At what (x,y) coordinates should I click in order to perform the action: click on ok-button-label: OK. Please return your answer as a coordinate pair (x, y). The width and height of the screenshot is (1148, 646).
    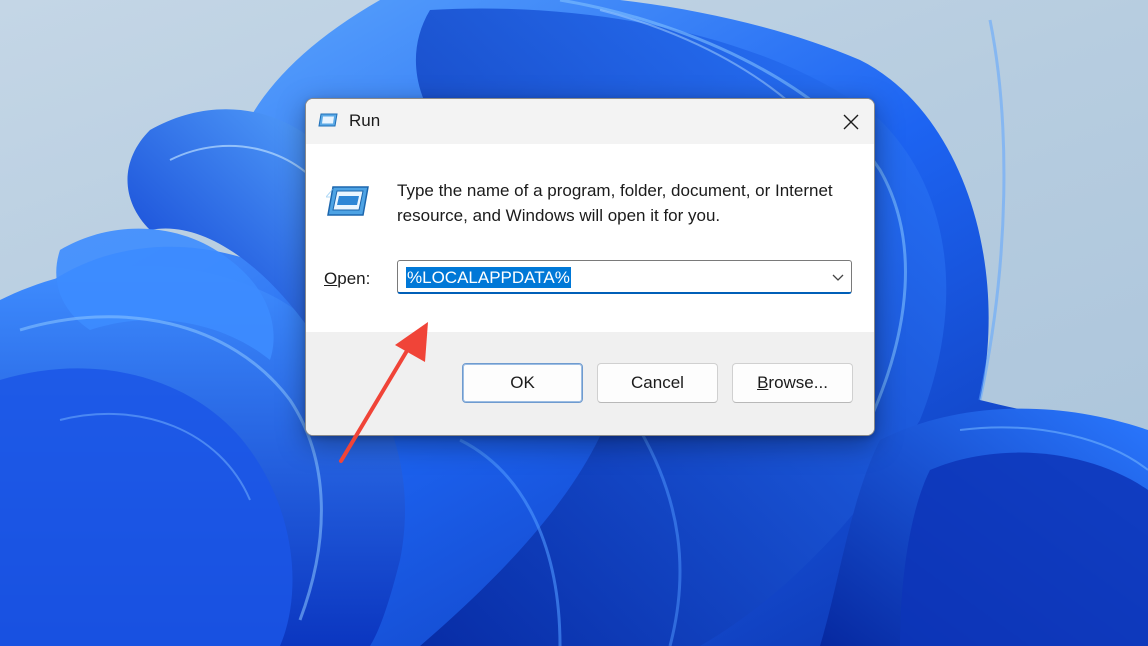
    Looking at the image, I should click on (522, 382).